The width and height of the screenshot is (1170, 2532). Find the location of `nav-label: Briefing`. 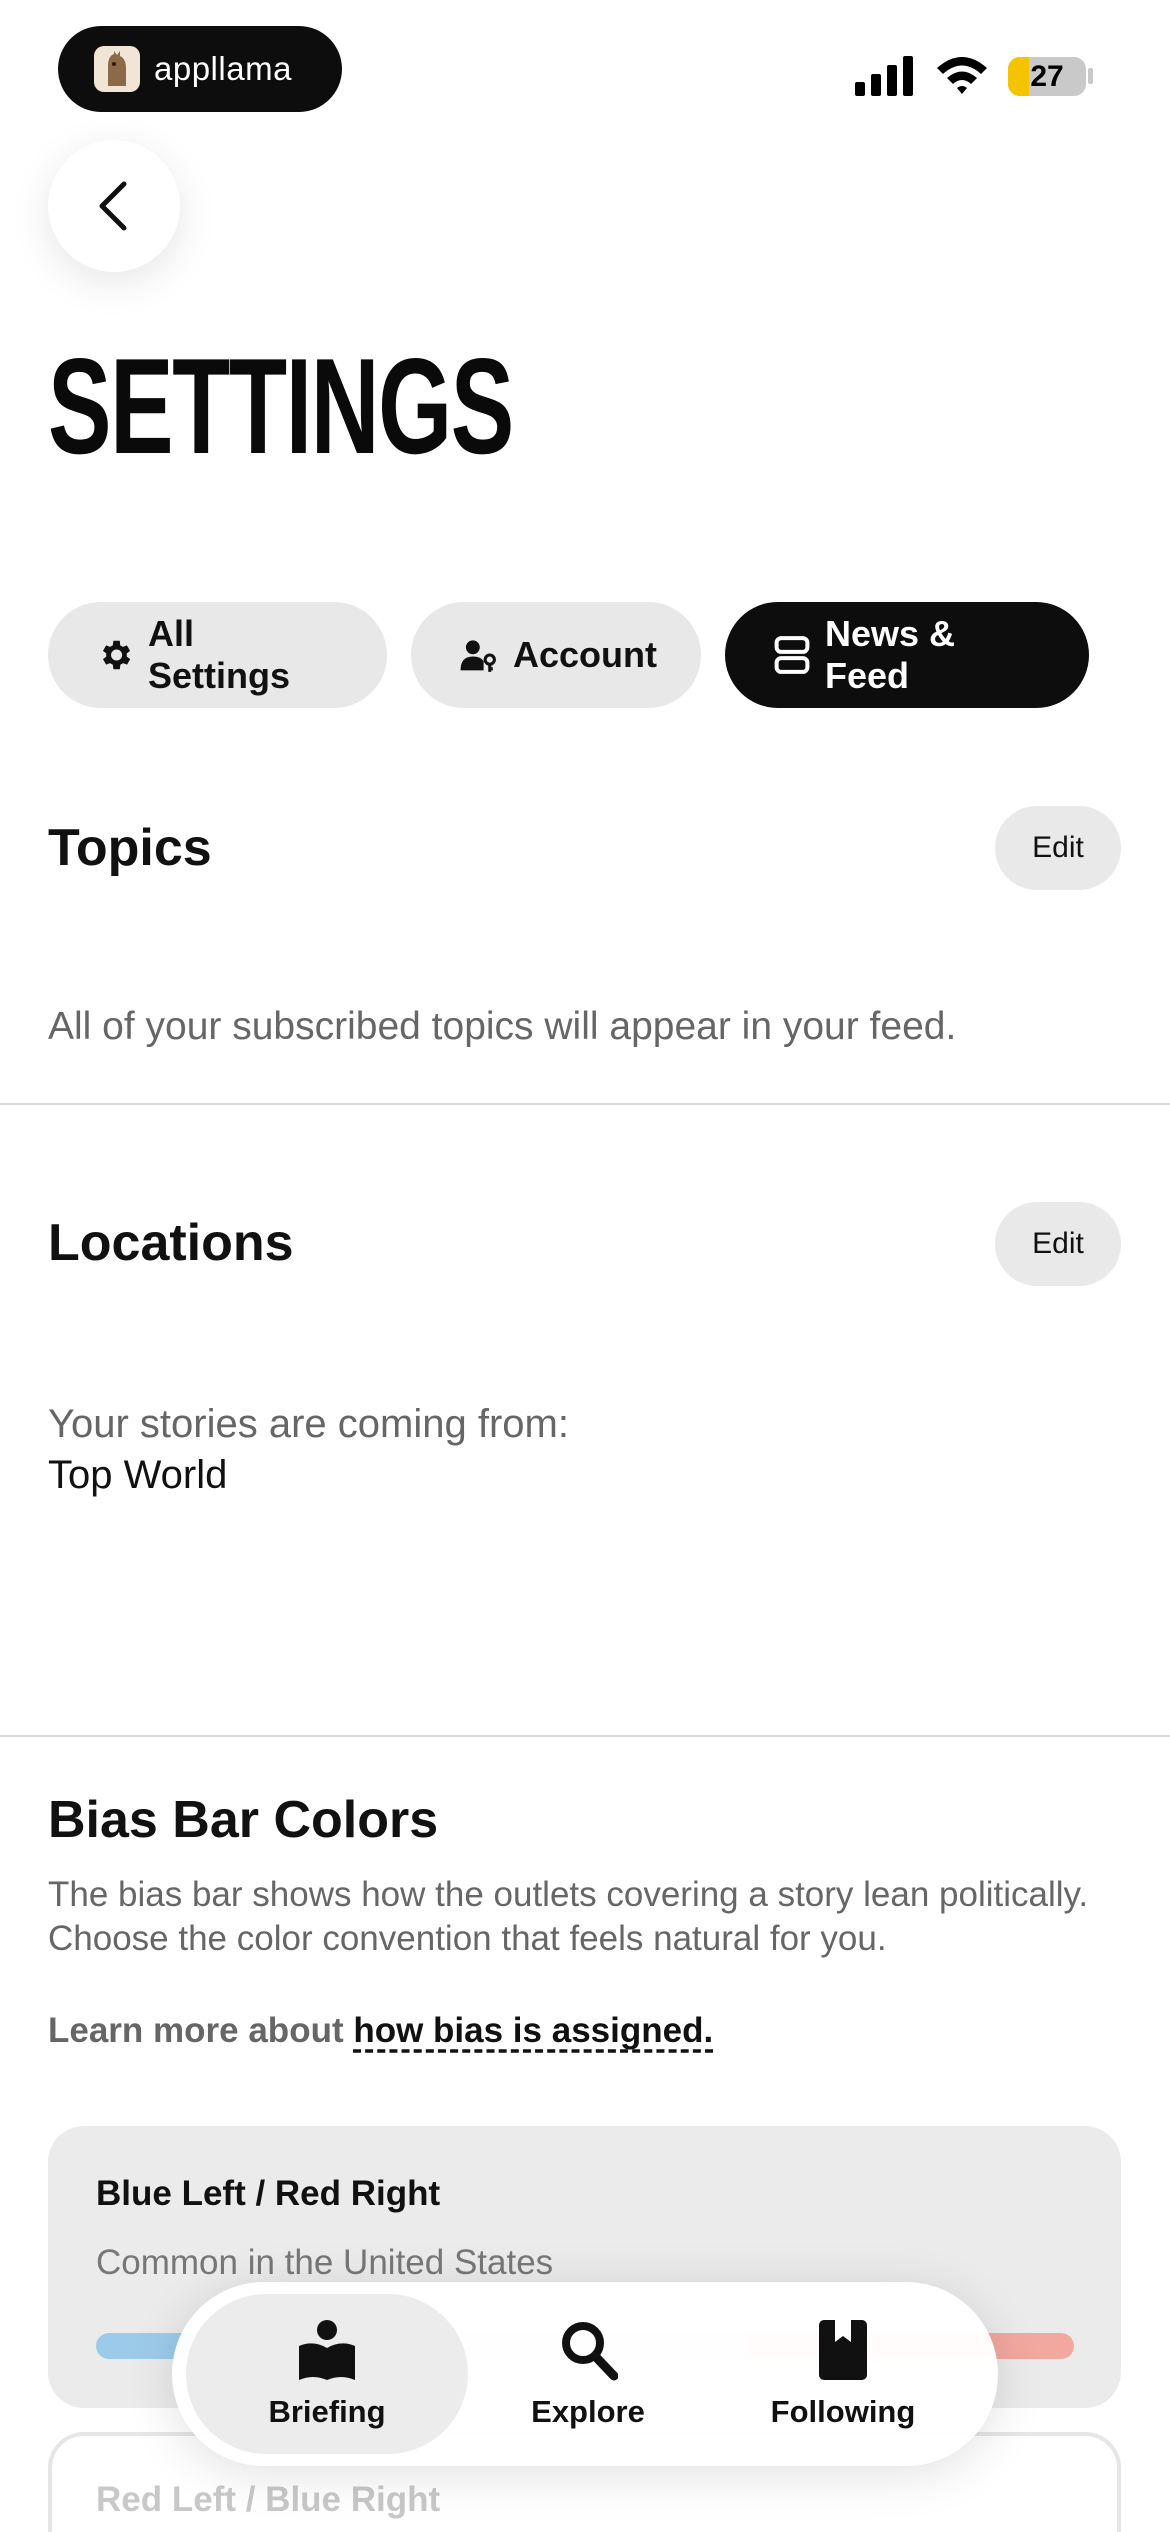

nav-label: Briefing is located at coordinates (327, 2411).